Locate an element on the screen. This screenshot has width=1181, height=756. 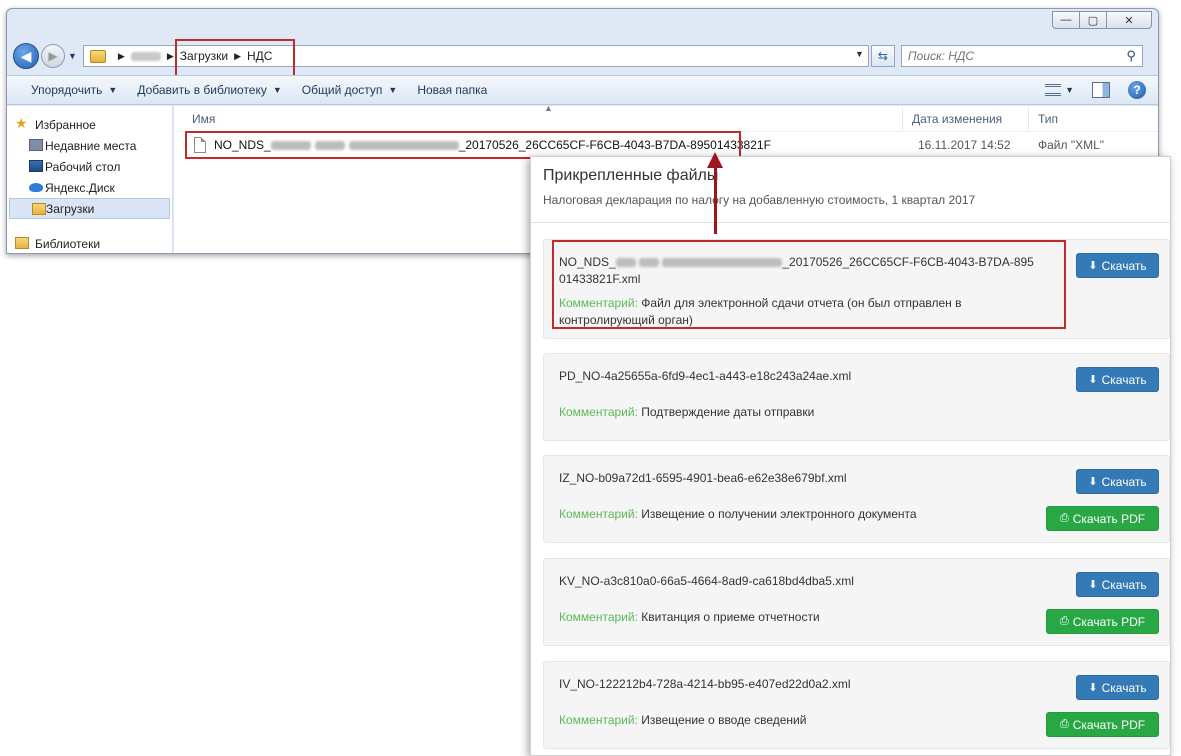
add-to-library-menu: Добавить в библиотеку ▼ is located at coordinates (209, 90).